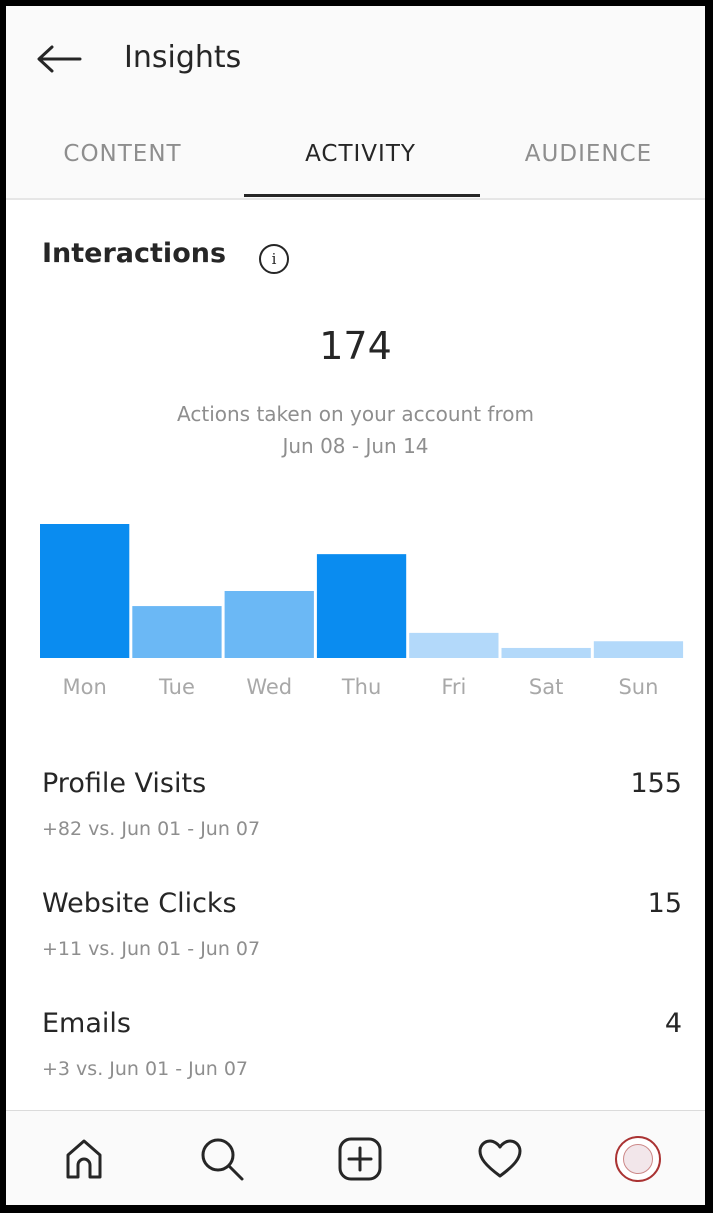 Image resolution: width=713 pixels, height=1213 pixels. What do you see at coordinates (176, 687) in the screenshot?
I see `day-label-tue: Tue` at bounding box center [176, 687].